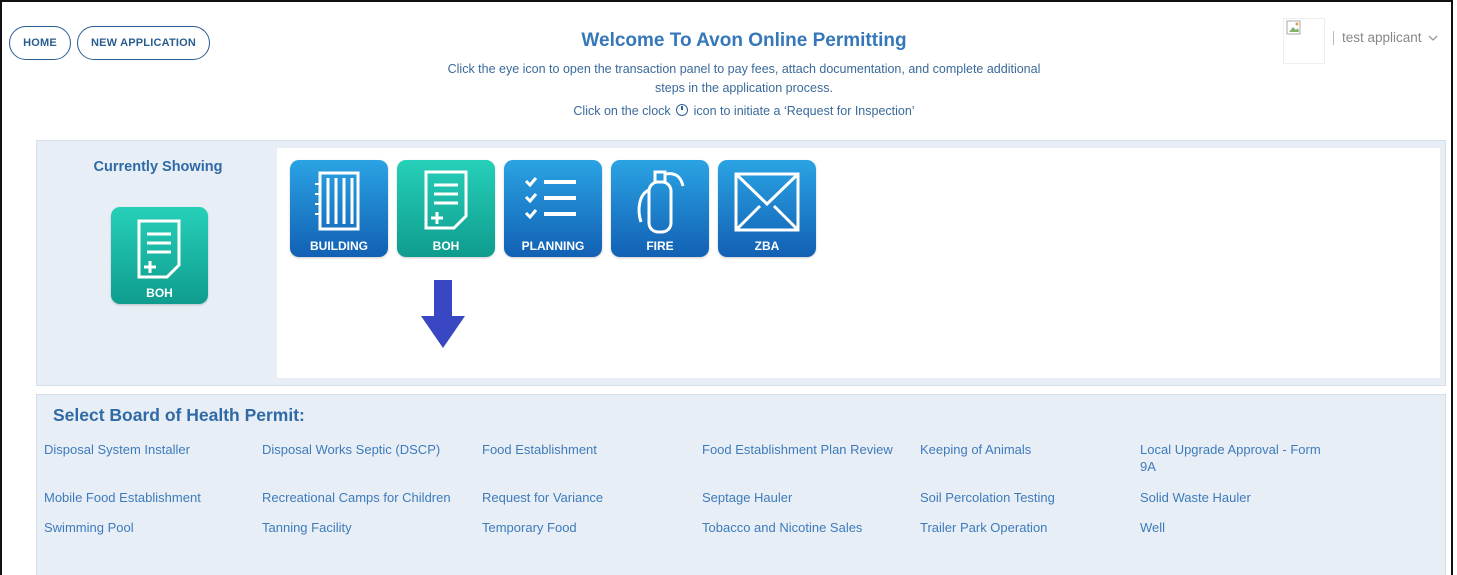 This screenshot has height=575, width=1457. Describe the element at coordinates (588, 497) in the screenshot. I see `permit-link: Request for Variance` at that location.